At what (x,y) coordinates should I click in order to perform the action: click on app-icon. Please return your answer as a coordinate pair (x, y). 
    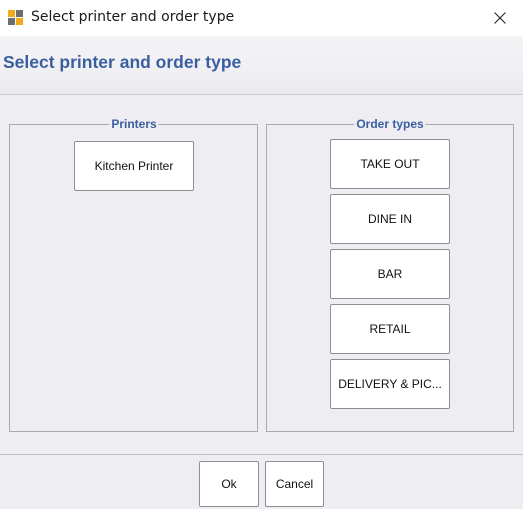
    Looking at the image, I should click on (16, 18).